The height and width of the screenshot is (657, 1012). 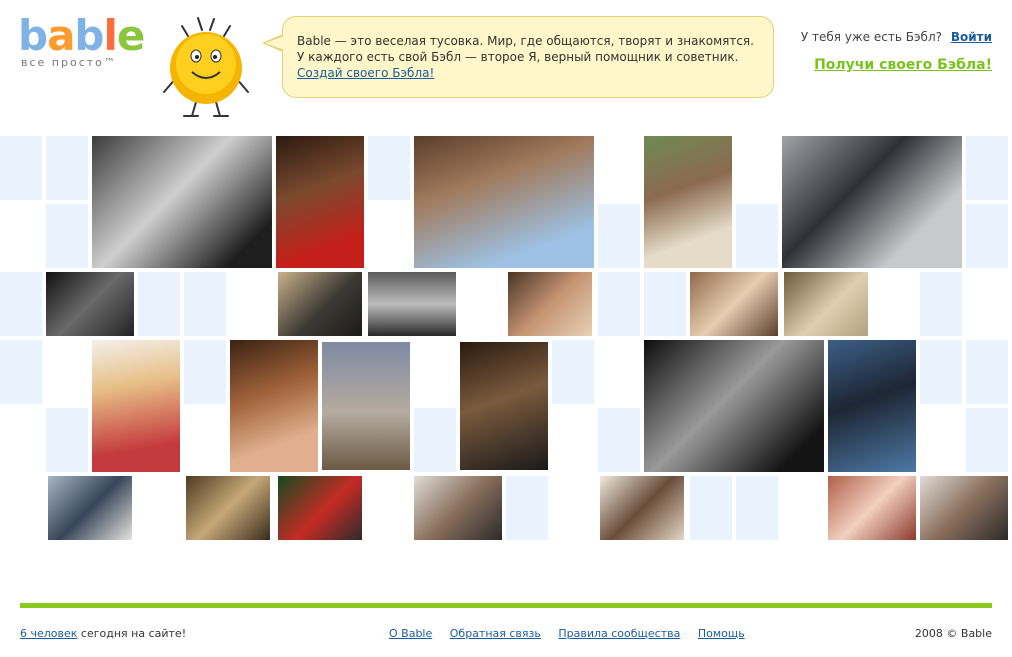 I want to click on speech-bubble-tail-inner, so click(x=274, y=43).